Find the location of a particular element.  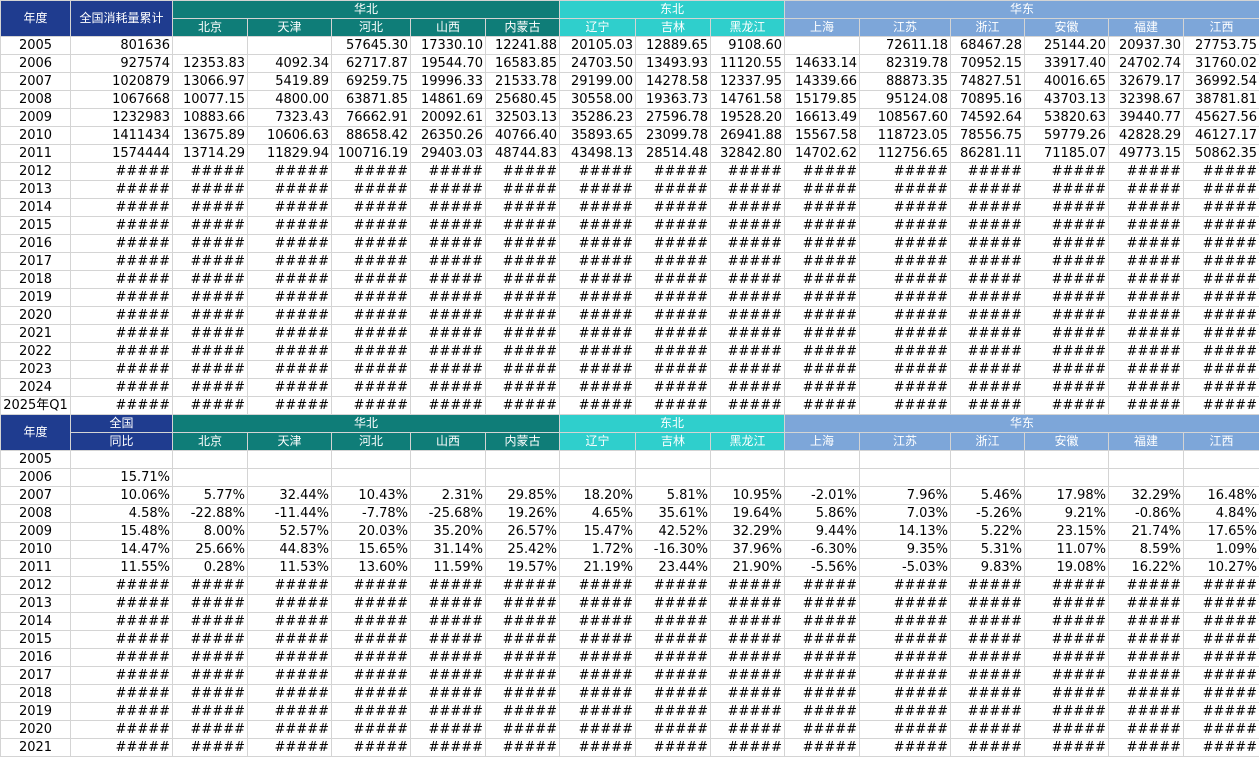

data-cell: 19.08% is located at coordinates (1067, 568).